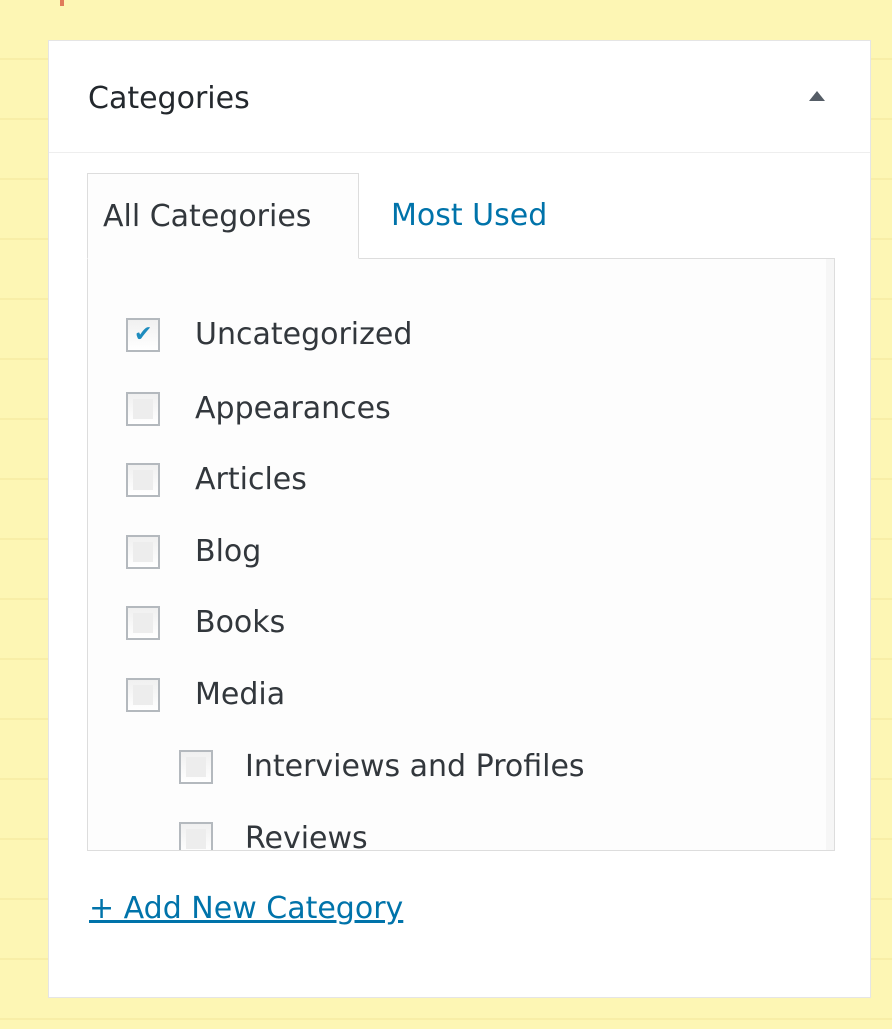 Image resolution: width=892 pixels, height=1029 pixels. What do you see at coordinates (62, 3) in the screenshot?
I see `page-margin-mark` at bounding box center [62, 3].